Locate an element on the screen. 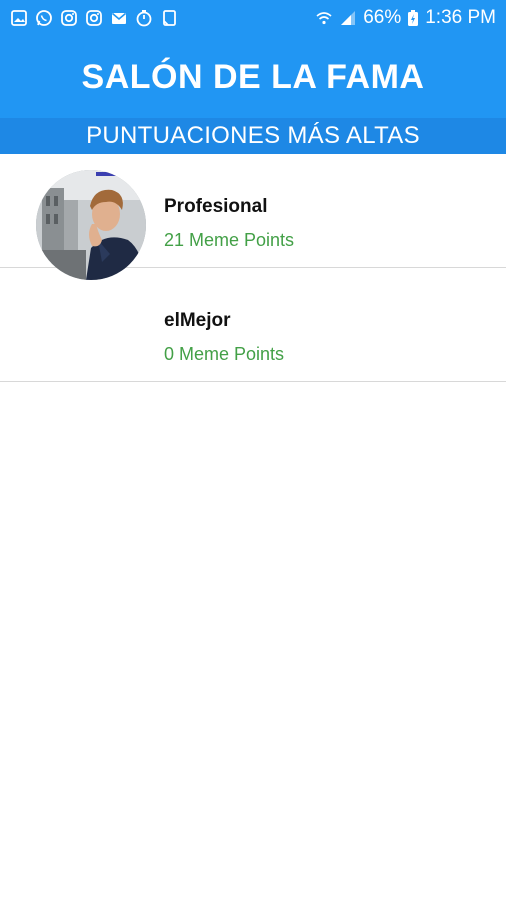 The height and width of the screenshot is (900, 506). clipboard-icon is located at coordinates (169, 18).